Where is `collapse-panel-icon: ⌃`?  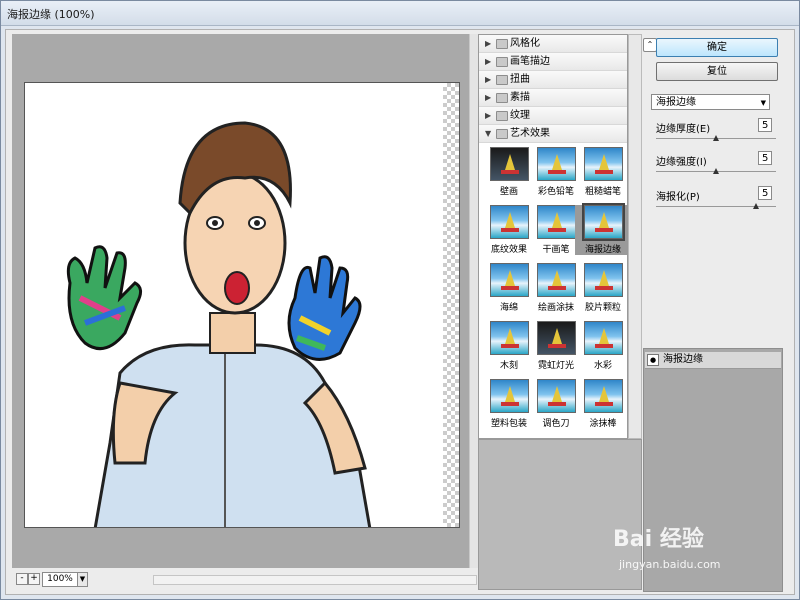
collapse-panel-icon: ⌃ is located at coordinates (650, 45).